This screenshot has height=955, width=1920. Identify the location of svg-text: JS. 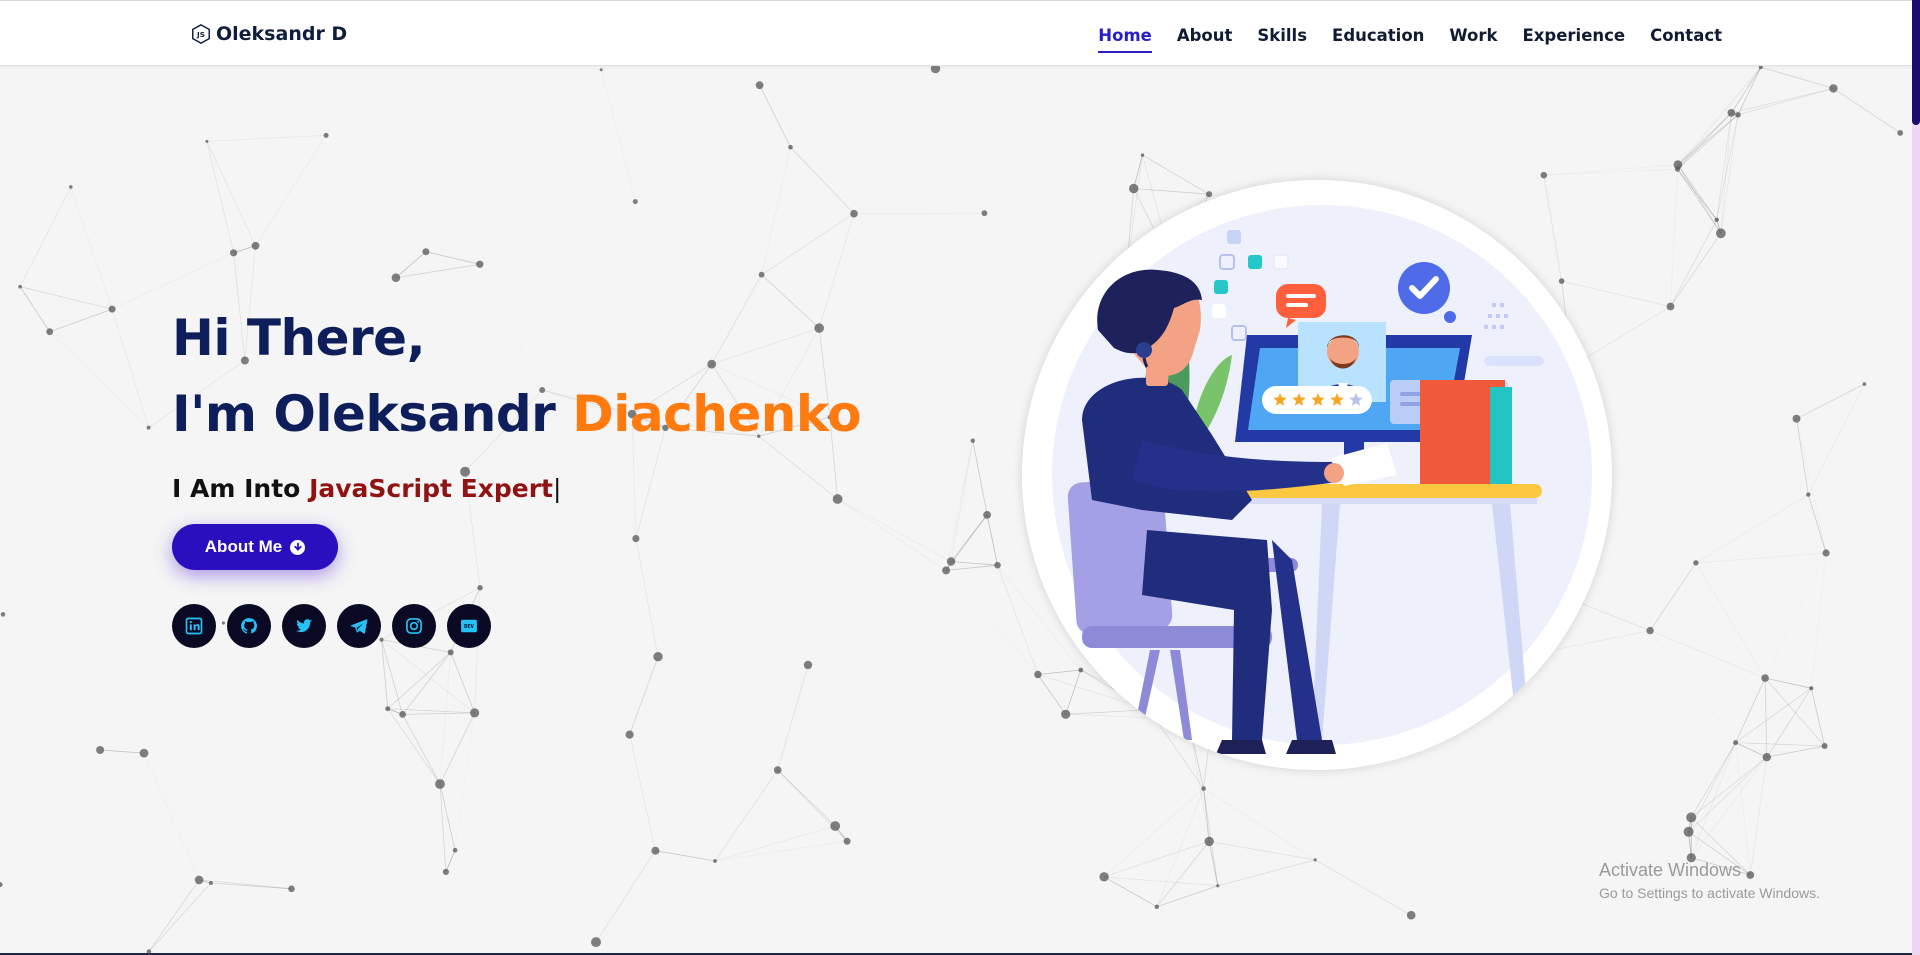
(200, 34).